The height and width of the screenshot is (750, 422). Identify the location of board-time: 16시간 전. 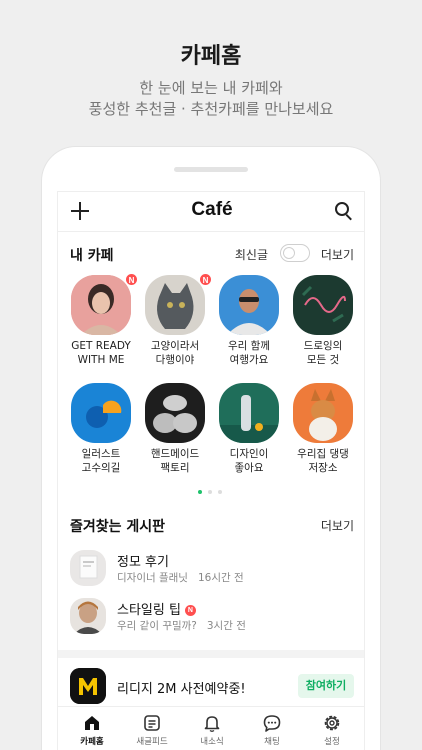
(220, 578).